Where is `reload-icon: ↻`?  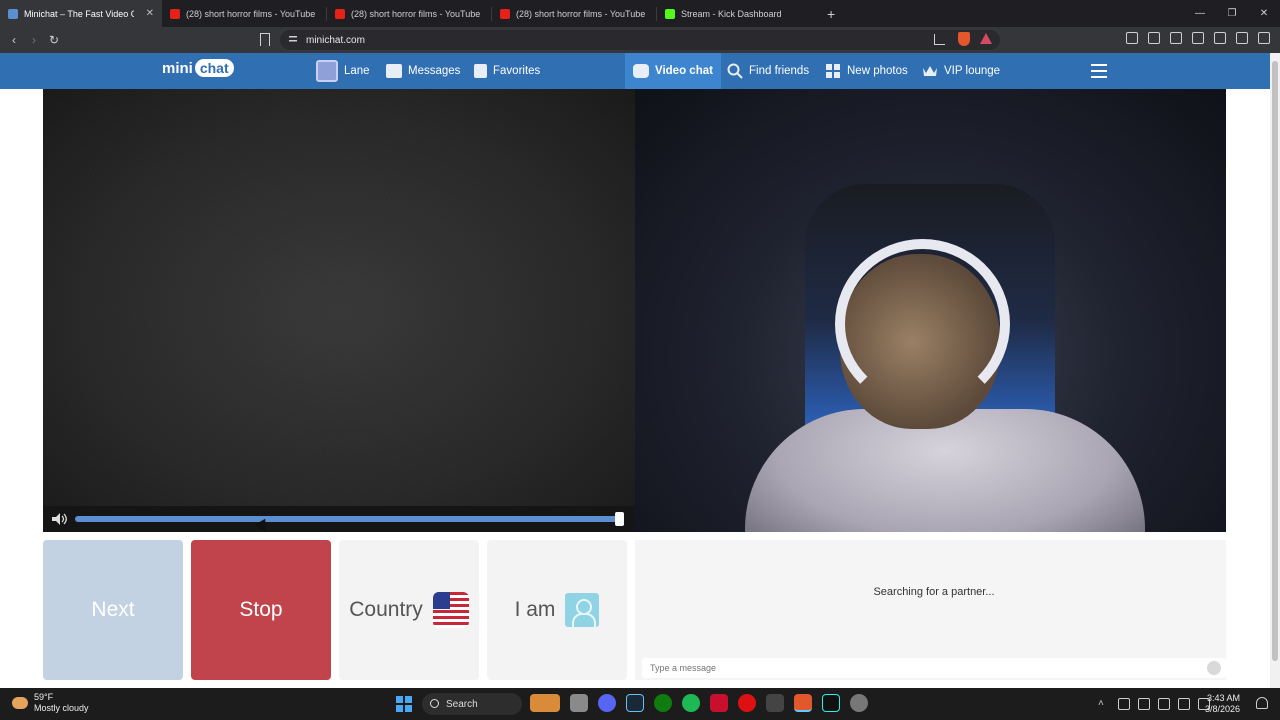
reload-icon: ↻ is located at coordinates (54, 40).